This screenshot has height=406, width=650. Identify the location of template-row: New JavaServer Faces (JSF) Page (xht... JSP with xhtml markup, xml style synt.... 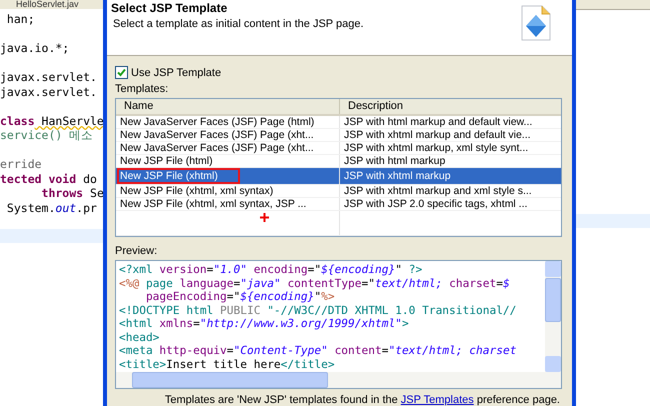
(338, 148).